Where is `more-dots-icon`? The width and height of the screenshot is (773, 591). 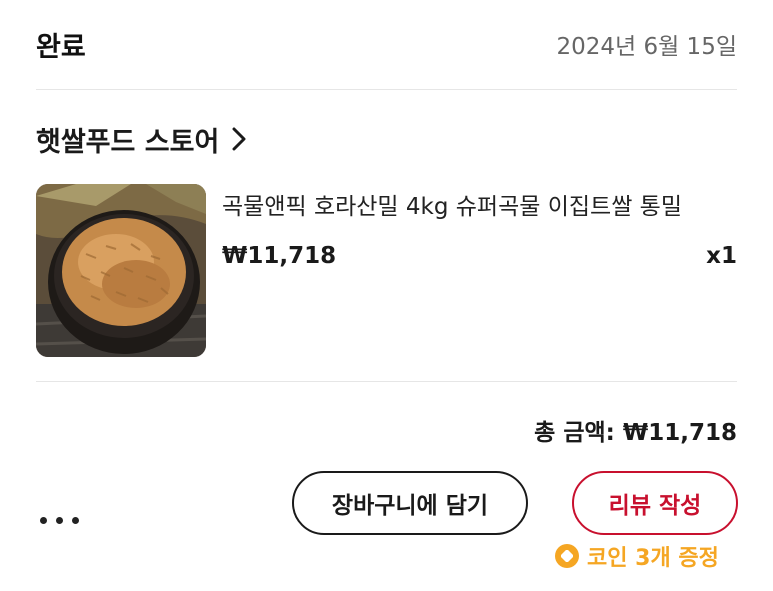
more-dots-icon is located at coordinates (60, 520).